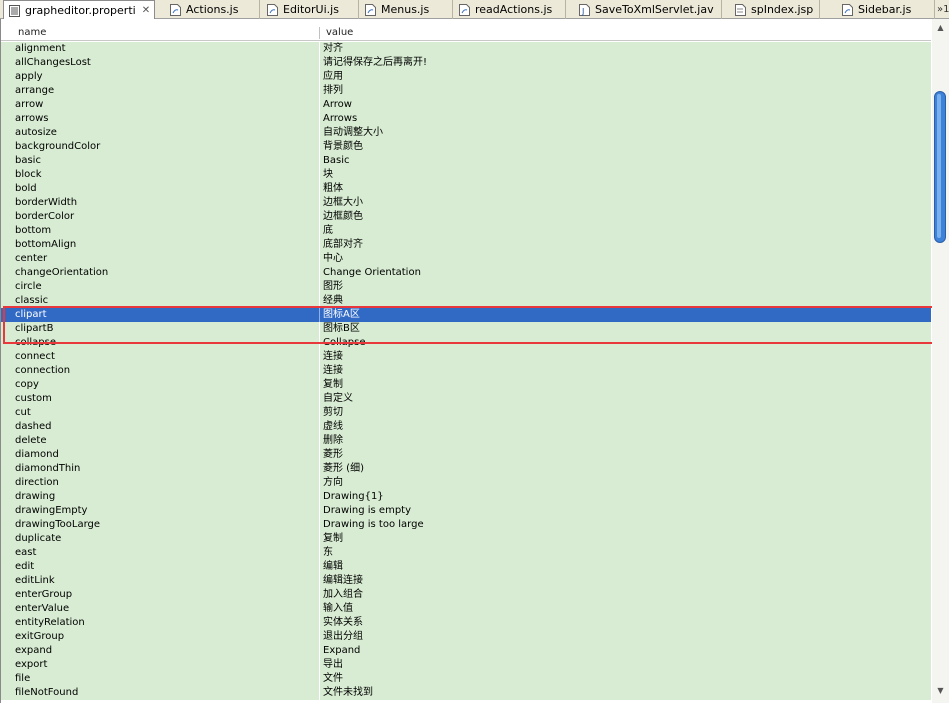 The height and width of the screenshot is (703, 949). I want to click on tab-readactions-js: readActions.js, so click(510, 9).